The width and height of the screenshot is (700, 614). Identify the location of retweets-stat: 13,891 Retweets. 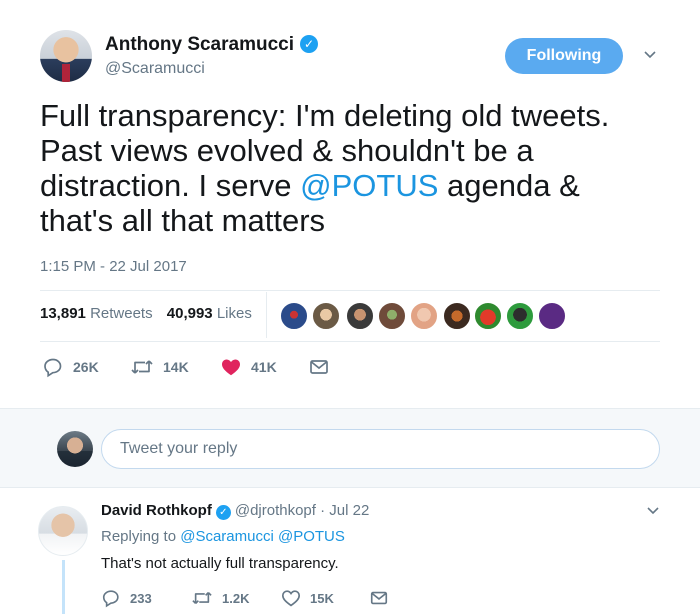
(96, 313).